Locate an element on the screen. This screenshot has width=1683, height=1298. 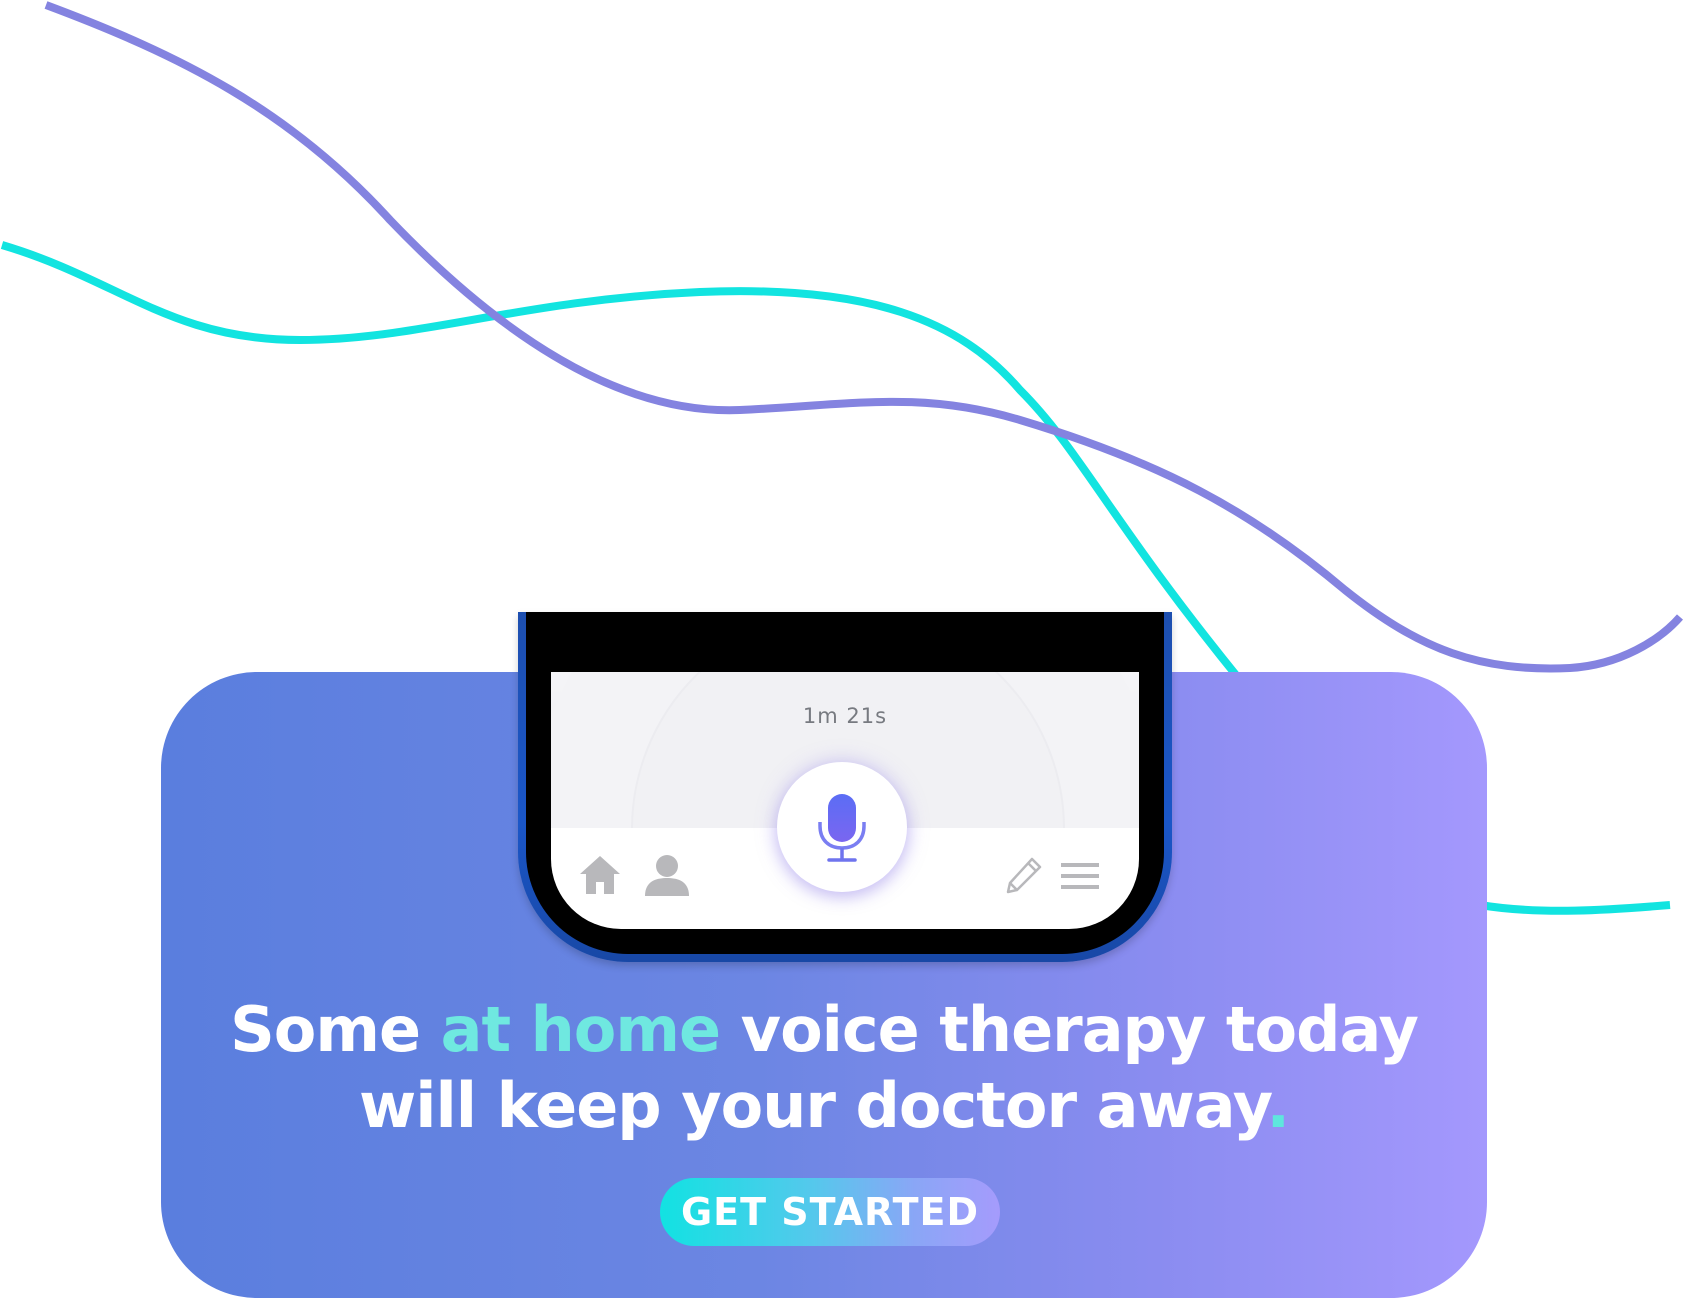
home-icon is located at coordinates (600, 875).